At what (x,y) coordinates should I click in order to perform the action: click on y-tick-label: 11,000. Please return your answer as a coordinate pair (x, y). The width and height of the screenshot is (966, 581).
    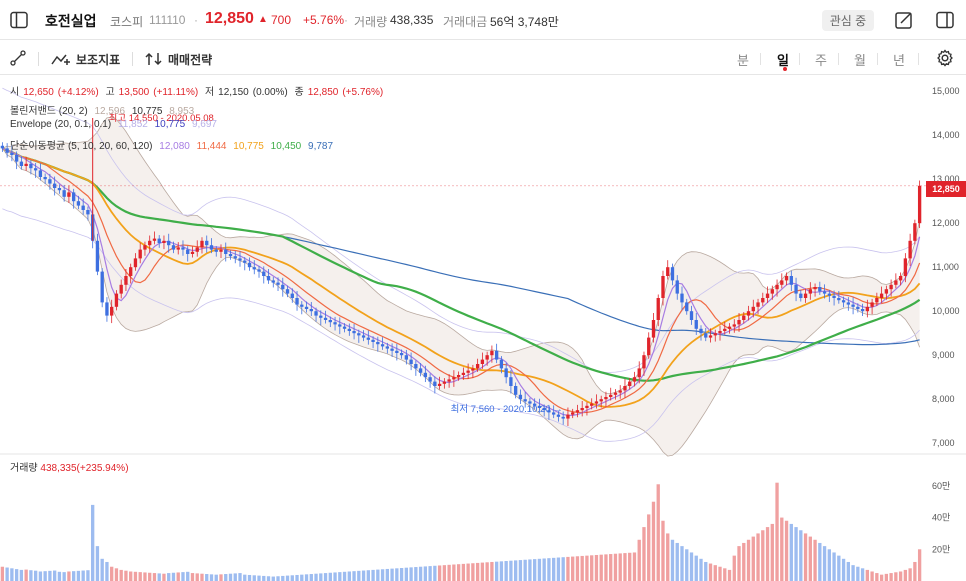
    Looking at the image, I should click on (945, 267).